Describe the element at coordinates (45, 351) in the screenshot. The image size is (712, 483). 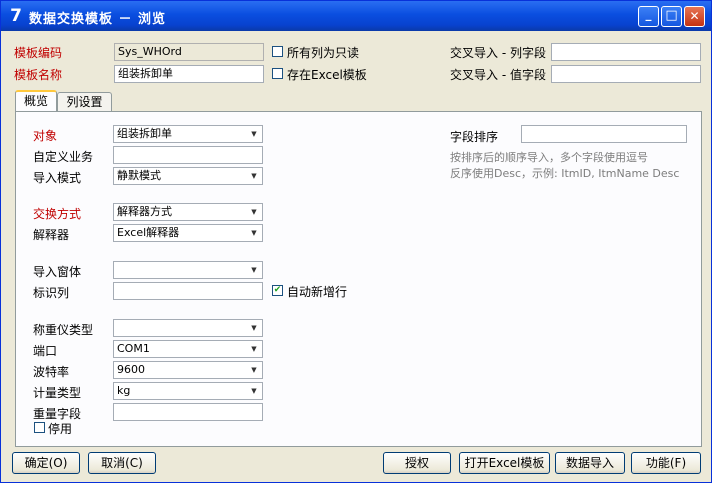
I see `port-label: 端口` at that location.